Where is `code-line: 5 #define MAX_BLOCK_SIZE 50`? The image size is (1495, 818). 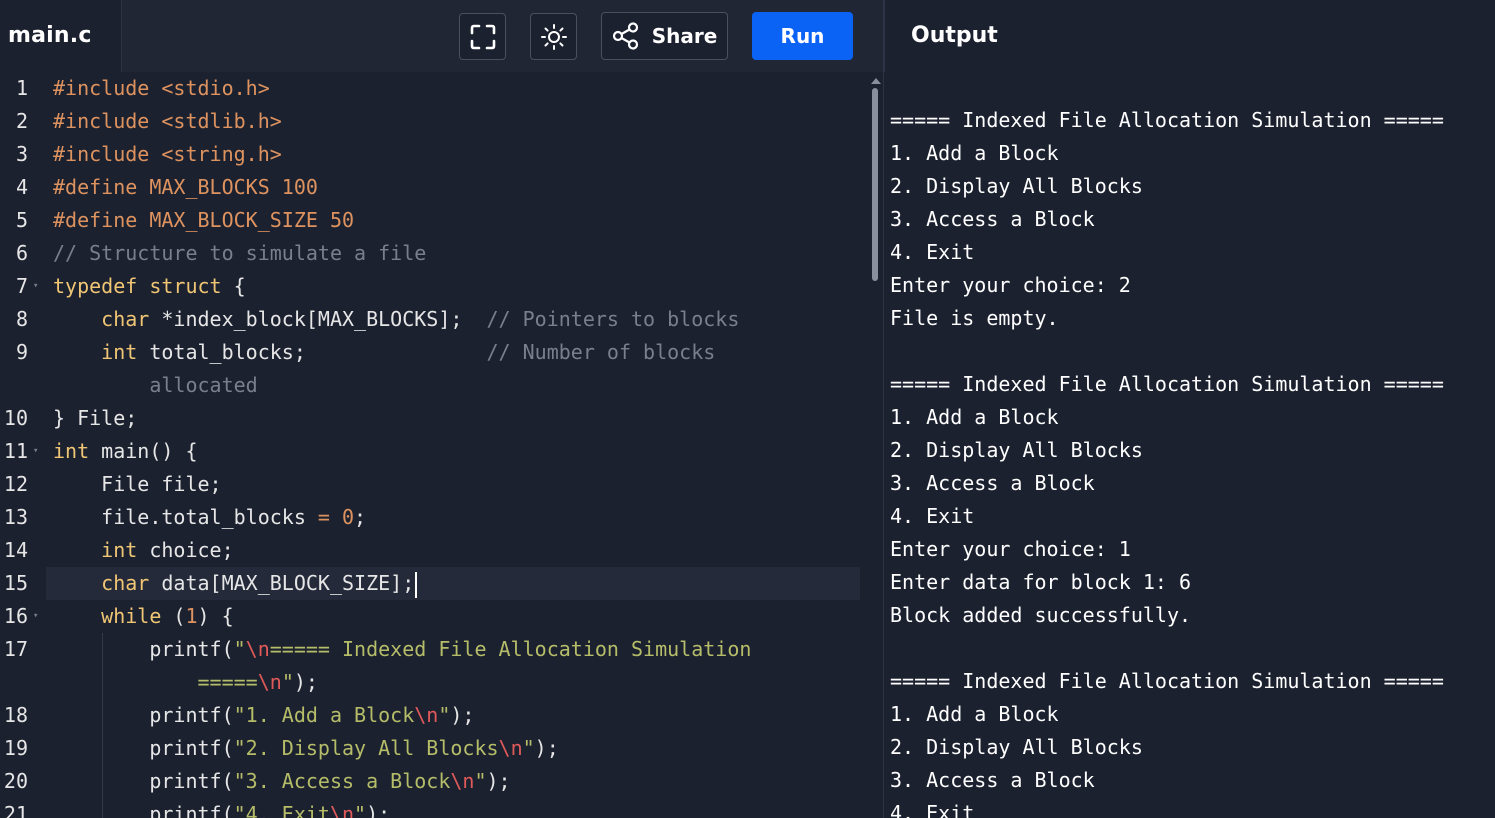
code-line: 5 #define MAX_BLOCK_SIZE 50 is located at coordinates (435, 220).